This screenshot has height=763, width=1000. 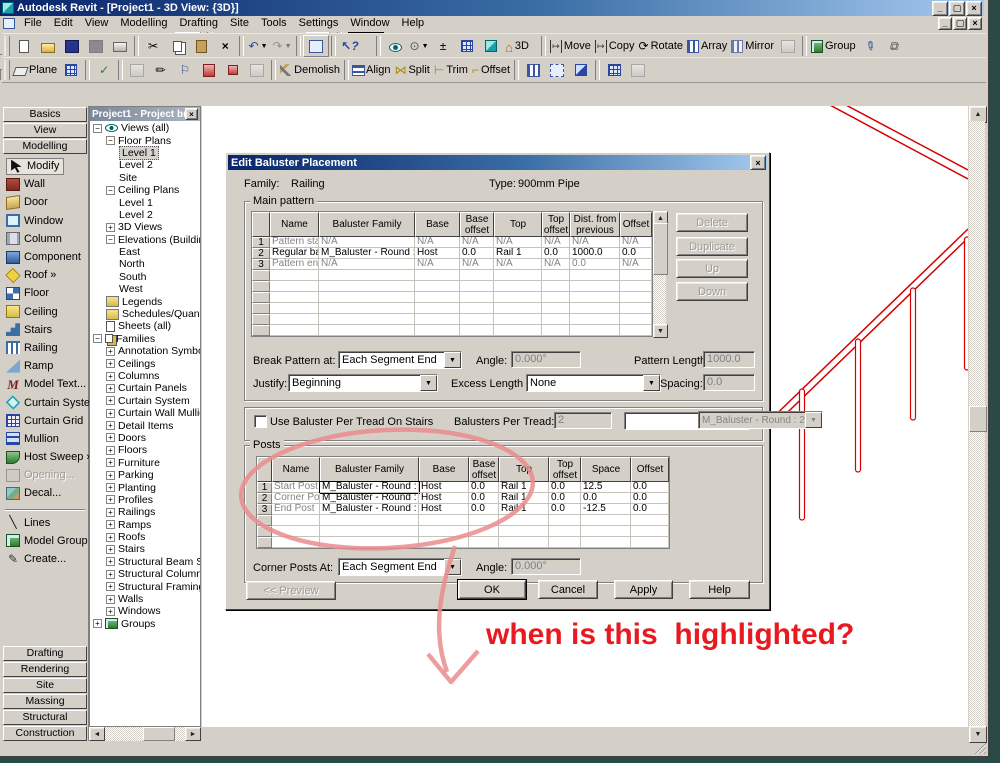 What do you see at coordinates (491, 70) in the screenshot?
I see `offset-button: ⌐ Offset` at bounding box center [491, 70].